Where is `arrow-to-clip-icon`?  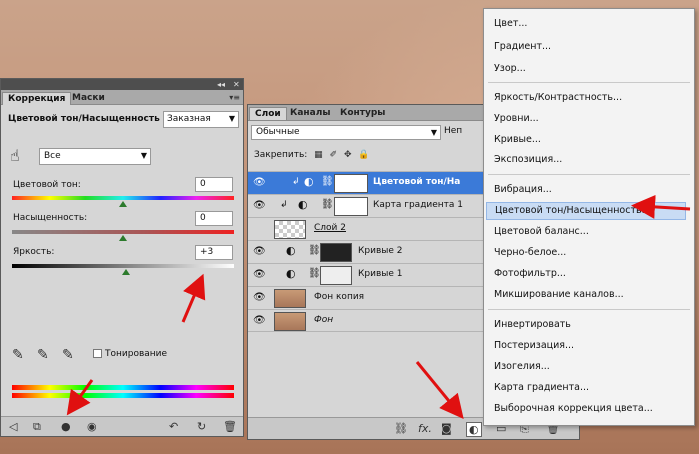
arrow-to-clip-icon is located at coordinates (80, 397).